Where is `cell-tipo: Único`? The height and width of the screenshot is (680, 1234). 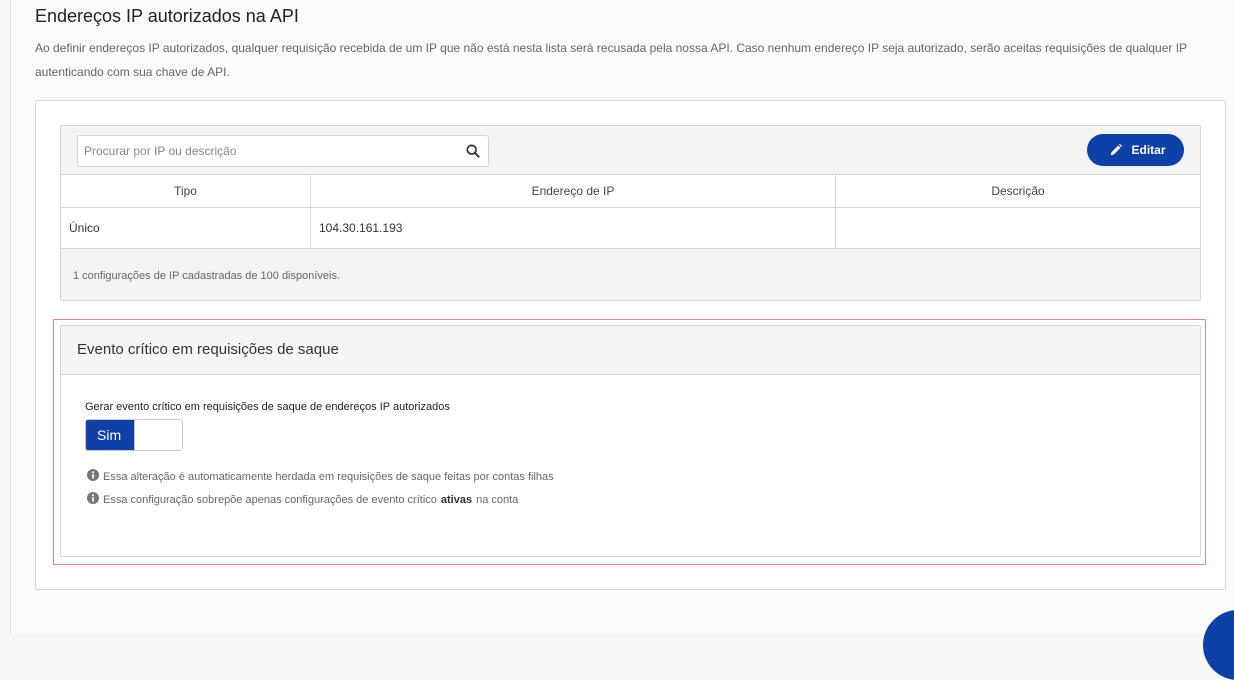 cell-tipo: Único is located at coordinates (186, 228).